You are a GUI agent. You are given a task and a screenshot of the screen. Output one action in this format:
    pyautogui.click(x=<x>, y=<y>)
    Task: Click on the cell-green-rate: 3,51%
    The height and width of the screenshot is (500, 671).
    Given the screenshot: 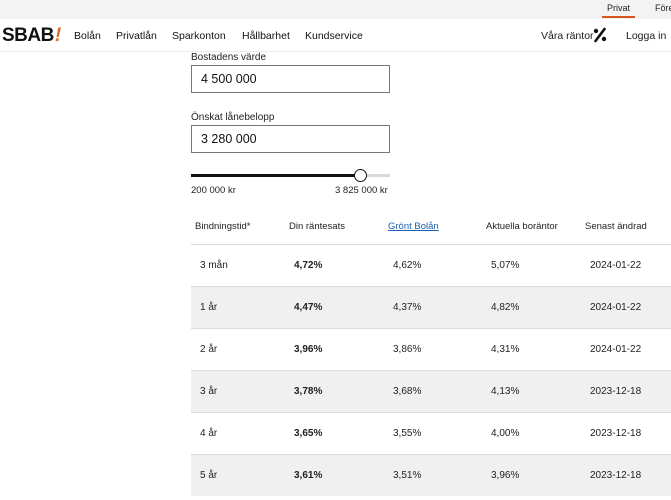 What is the action you would take?
    pyautogui.click(x=407, y=475)
    